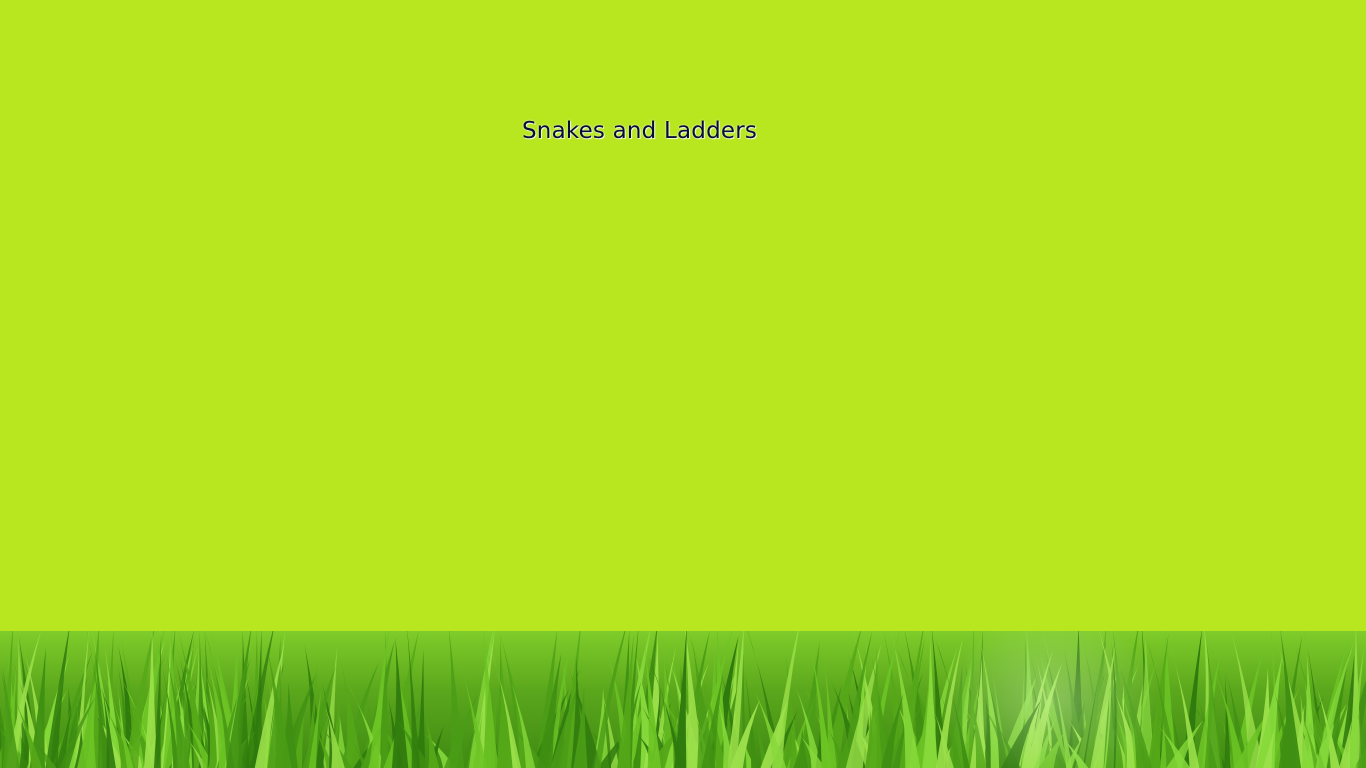  Describe the element at coordinates (640, 131) in the screenshot. I see `game-title: Snakes and Ladders` at that location.